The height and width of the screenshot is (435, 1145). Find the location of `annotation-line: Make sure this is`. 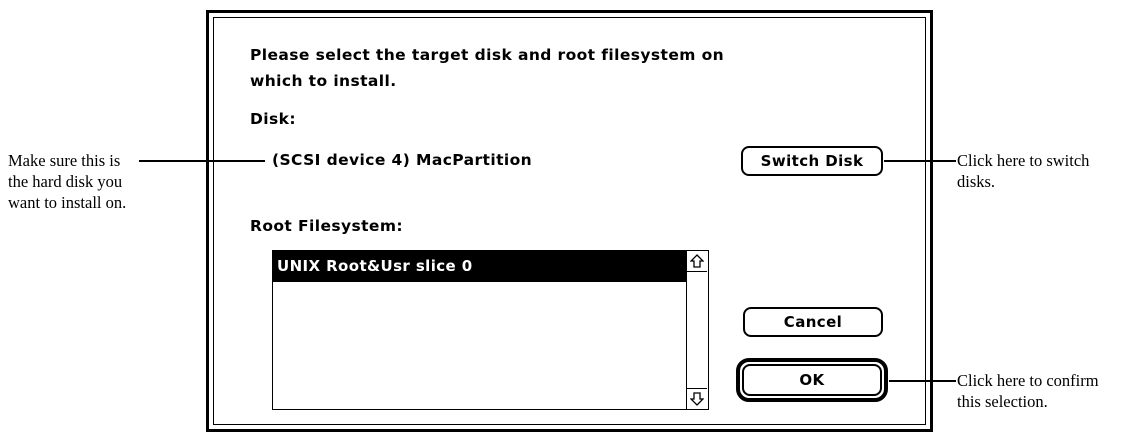

annotation-line: Make sure this is is located at coordinates (64, 160).